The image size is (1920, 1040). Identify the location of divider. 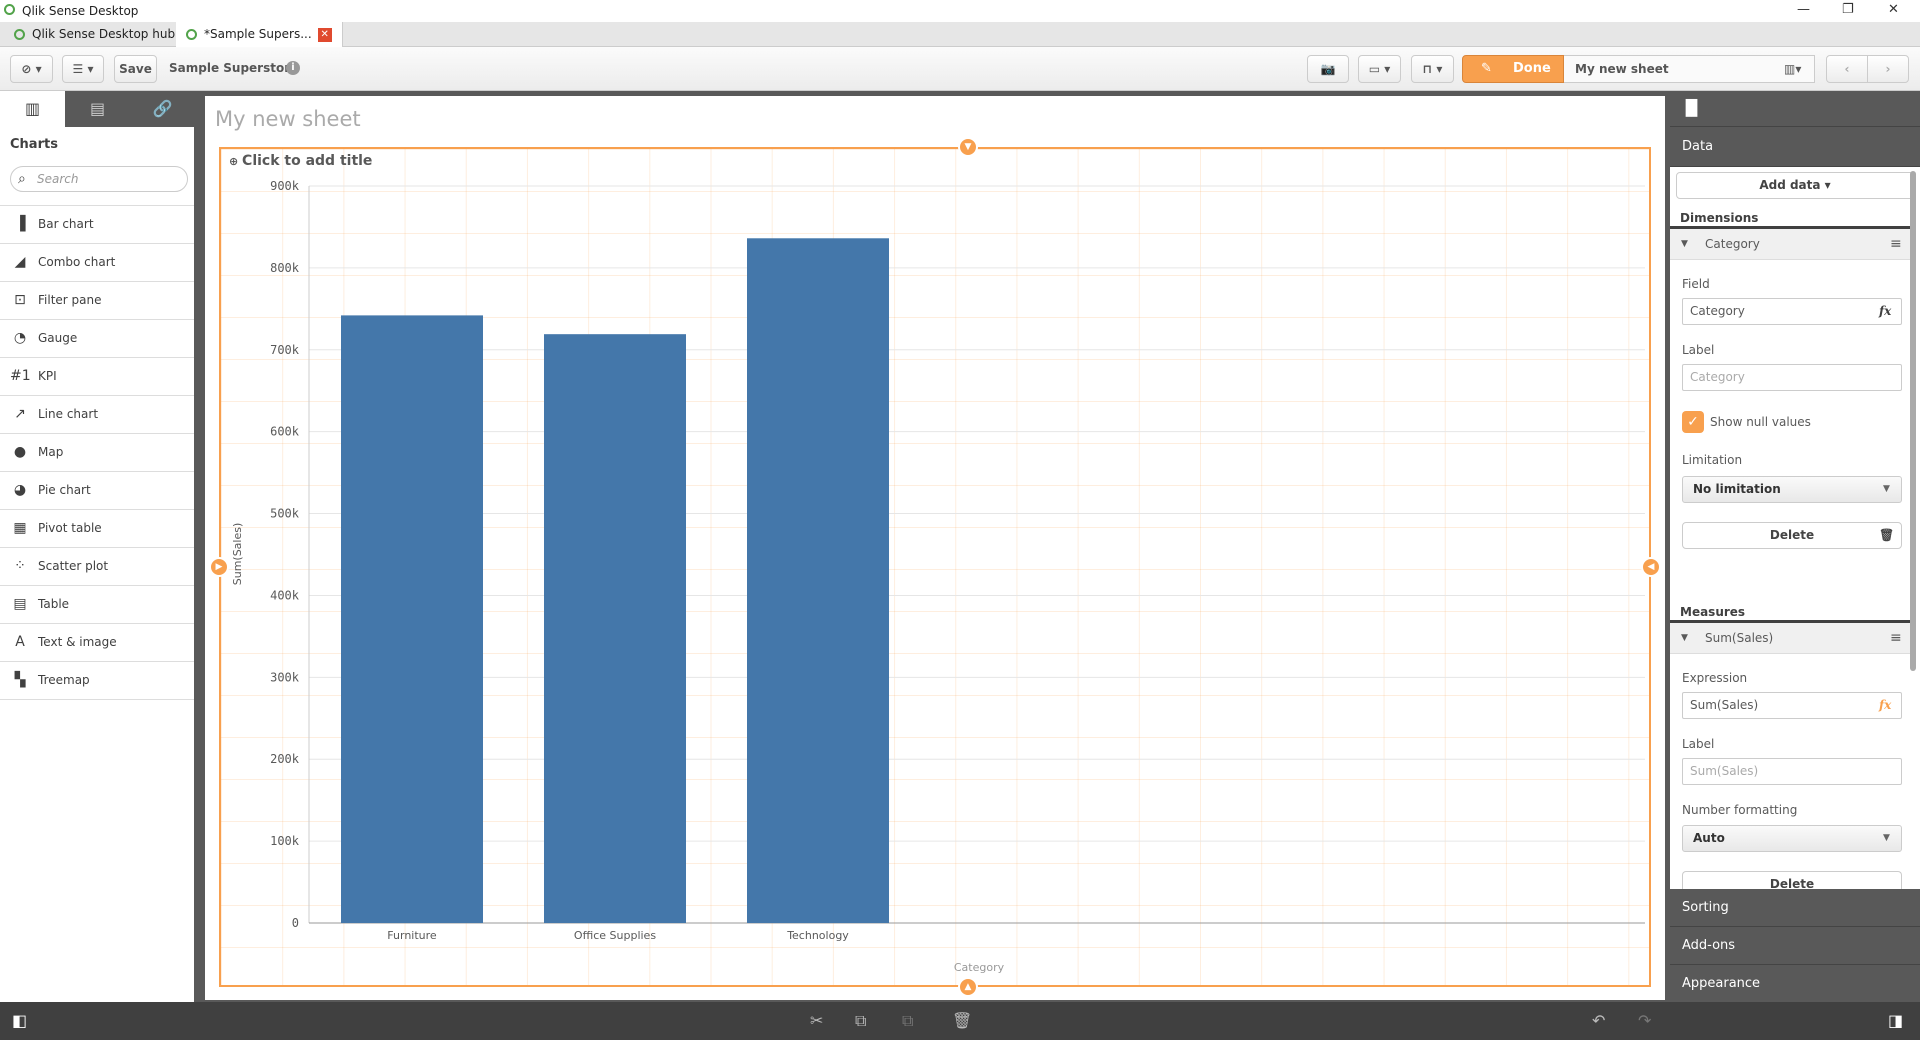
(97, 699).